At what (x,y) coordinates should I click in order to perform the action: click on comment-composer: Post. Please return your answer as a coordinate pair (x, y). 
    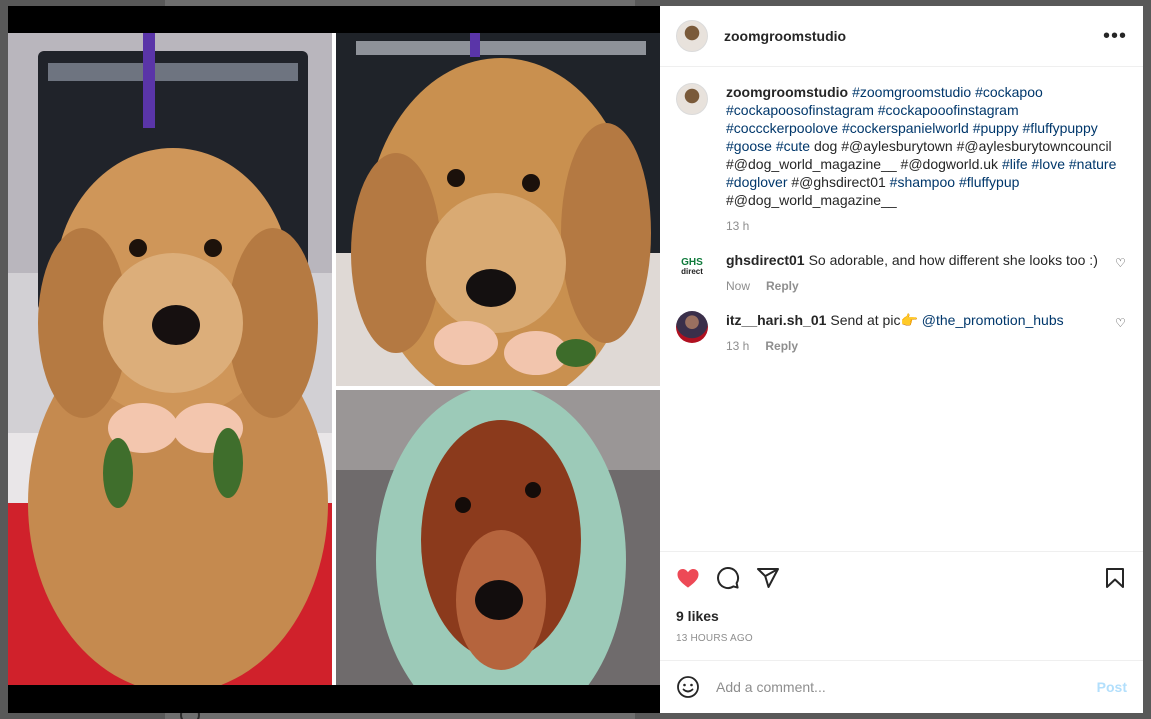
    Looking at the image, I should click on (901, 686).